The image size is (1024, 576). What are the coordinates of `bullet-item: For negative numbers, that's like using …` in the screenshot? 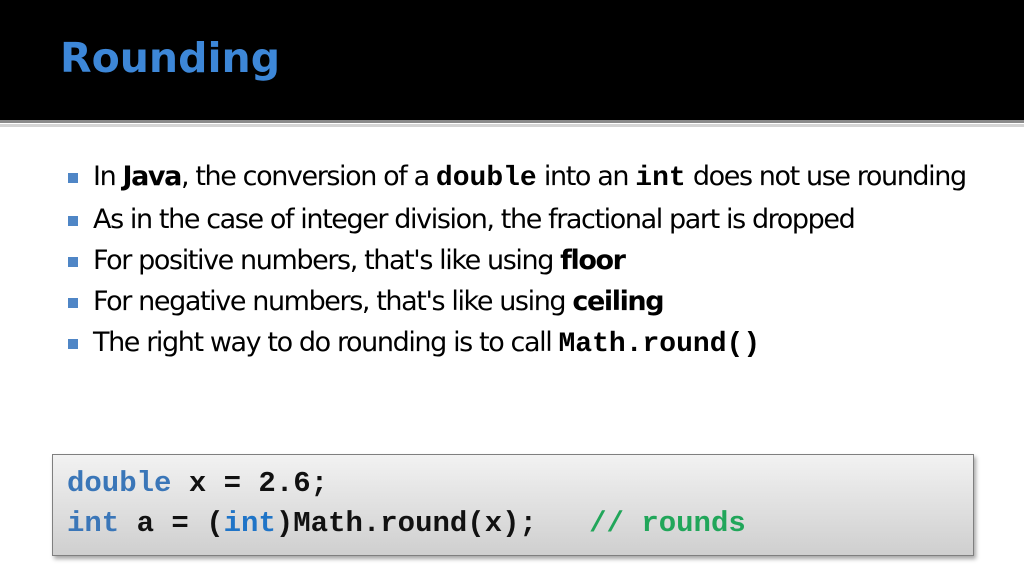 It's located at (528, 301).